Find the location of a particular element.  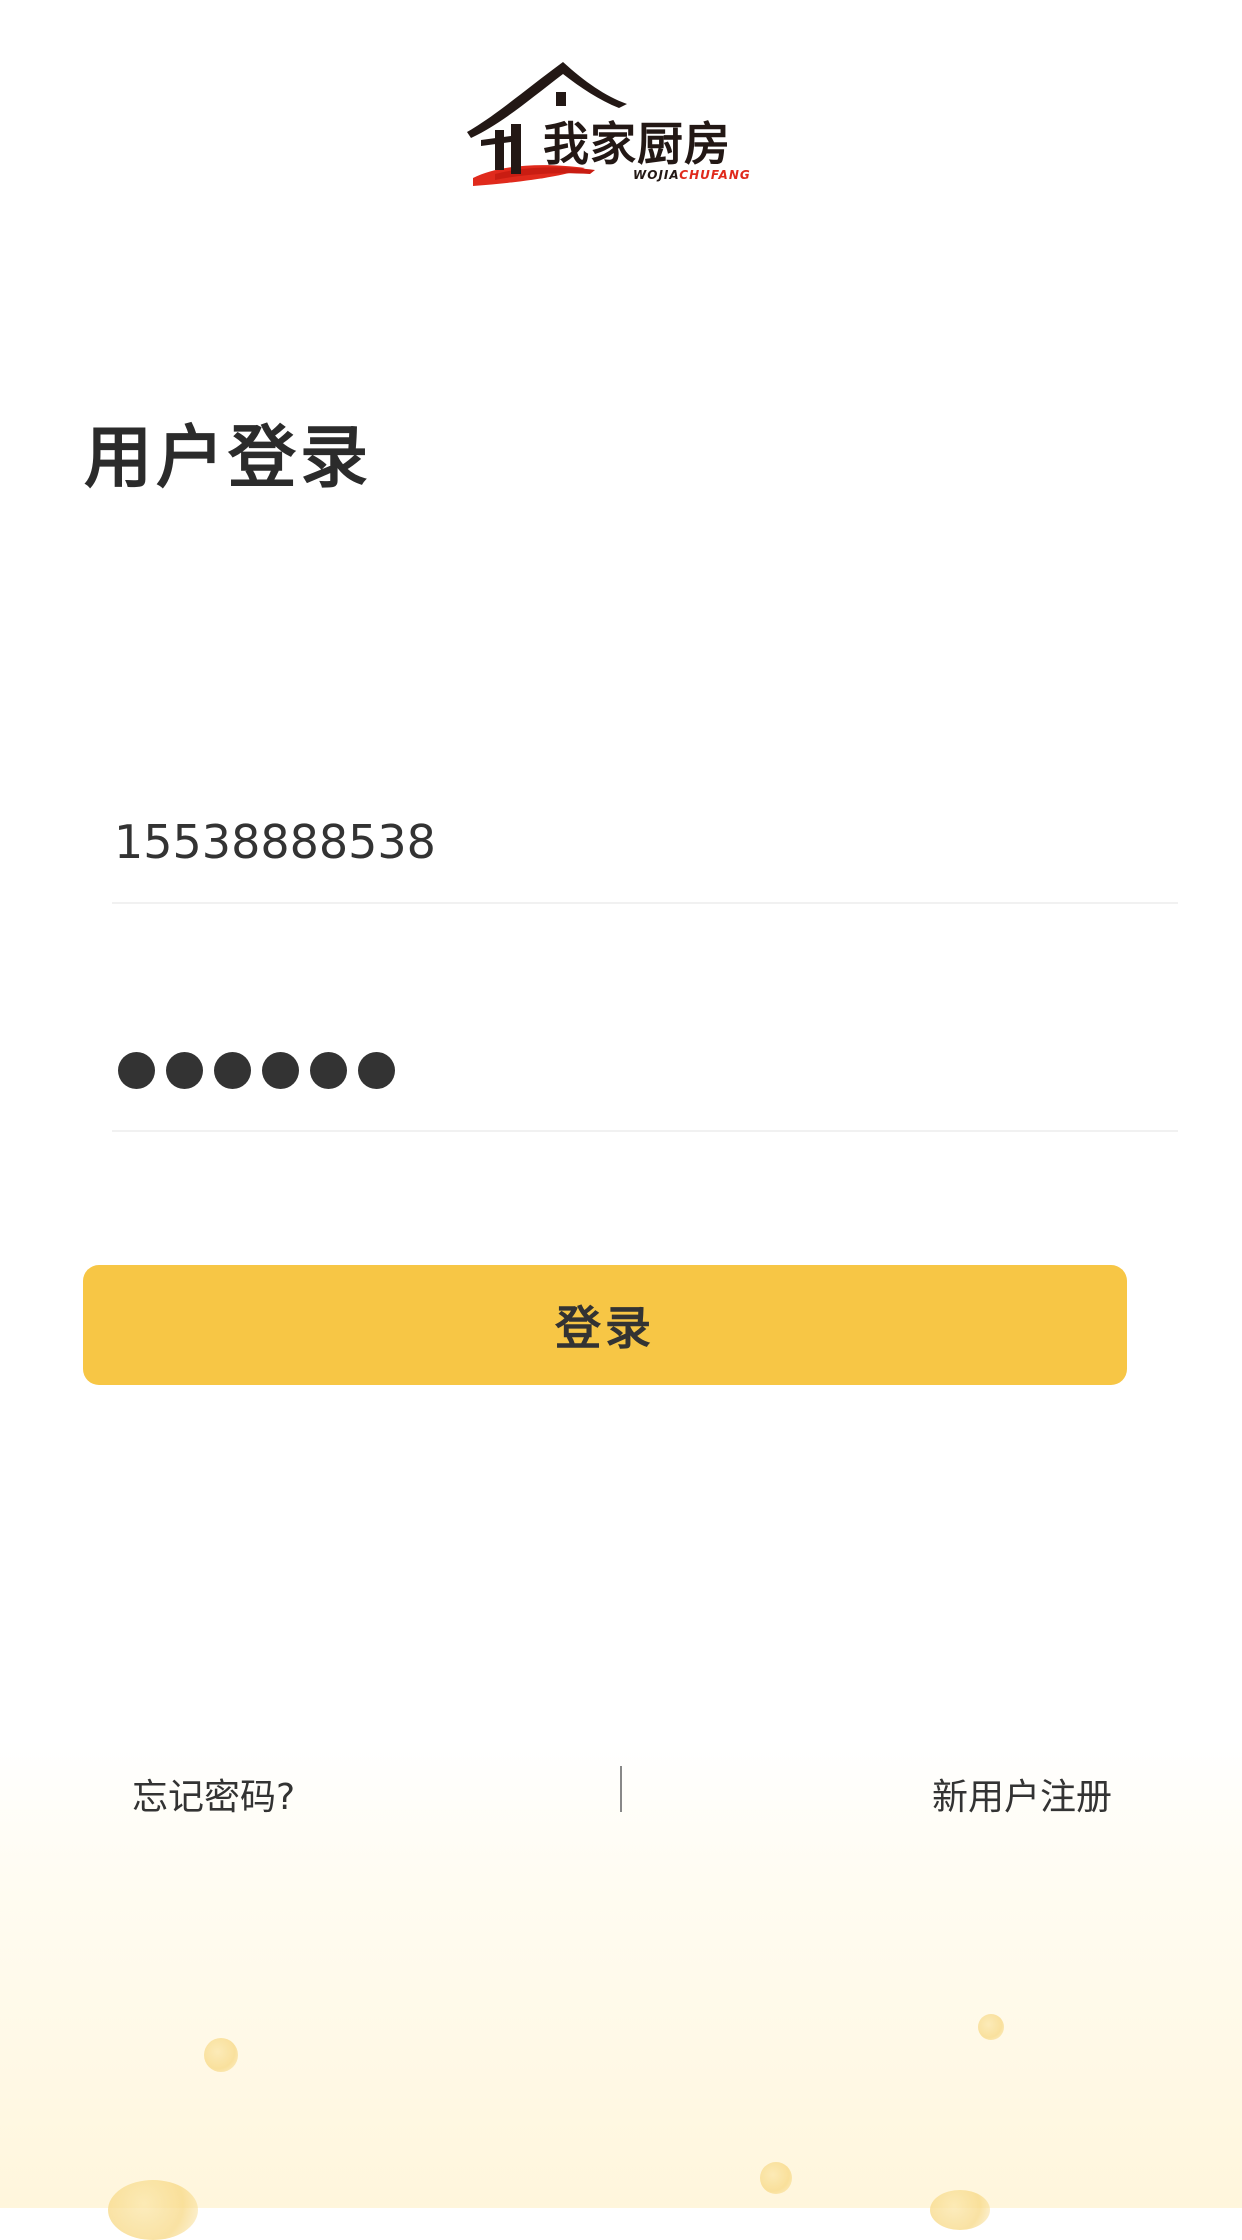

logo-subtitle-part2: CHUFANG is located at coordinates (715, 175).